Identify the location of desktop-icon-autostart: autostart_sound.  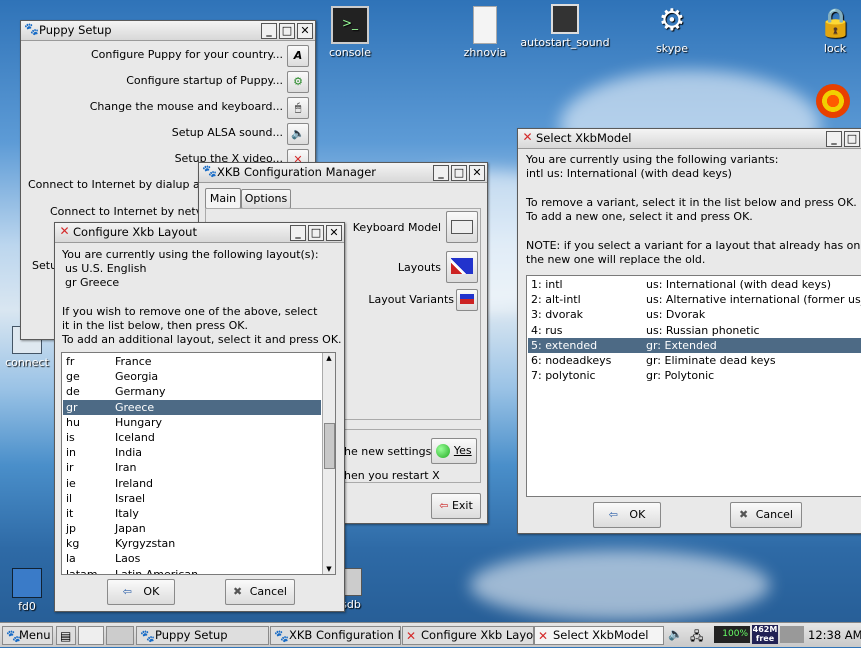
(565, 26).